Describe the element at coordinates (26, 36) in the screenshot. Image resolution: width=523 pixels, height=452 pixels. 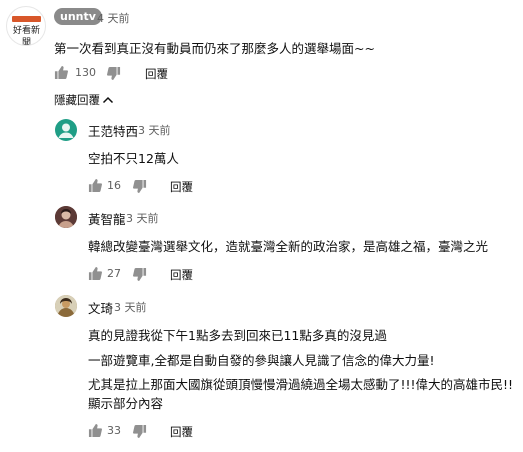
I see `logo-text: 好看新聞` at that location.